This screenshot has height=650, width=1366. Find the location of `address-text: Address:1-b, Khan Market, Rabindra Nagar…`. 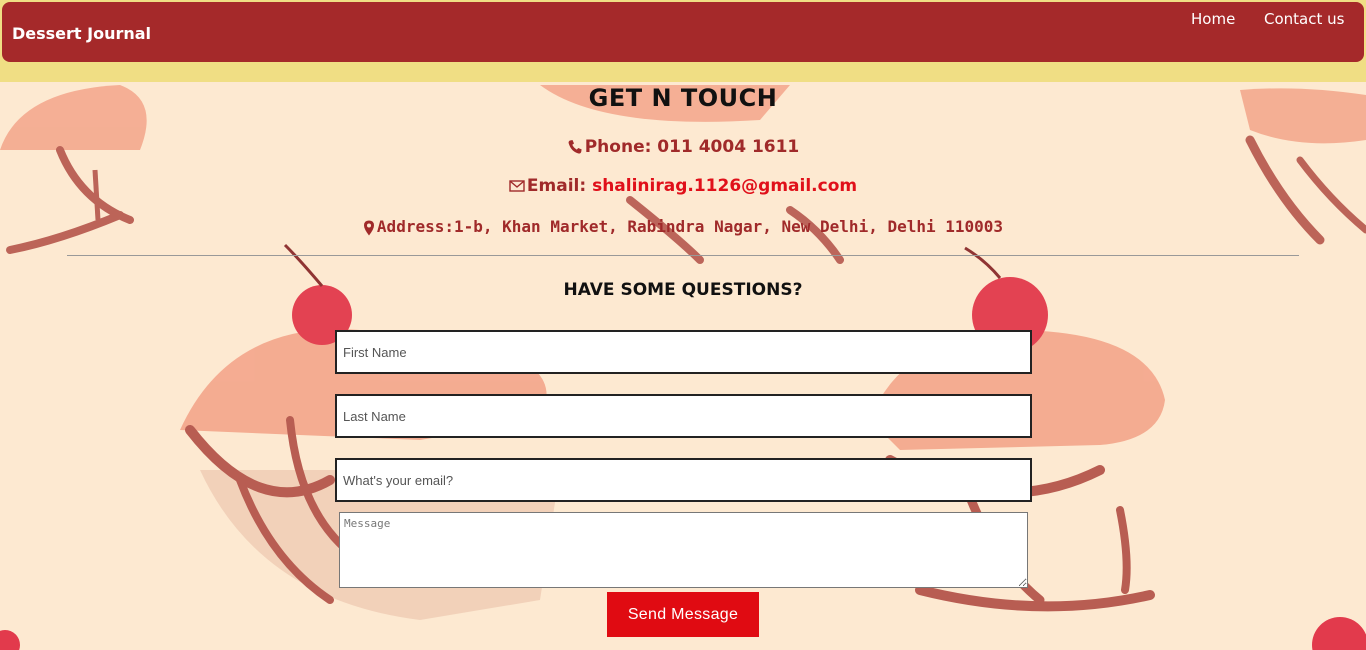

address-text: Address:1-b, Khan Market, Rabindra Nagar… is located at coordinates (690, 226).